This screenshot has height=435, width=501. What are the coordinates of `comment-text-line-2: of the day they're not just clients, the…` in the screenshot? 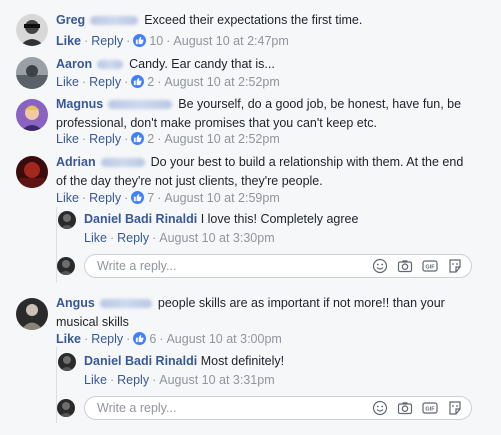 It's located at (189, 181).